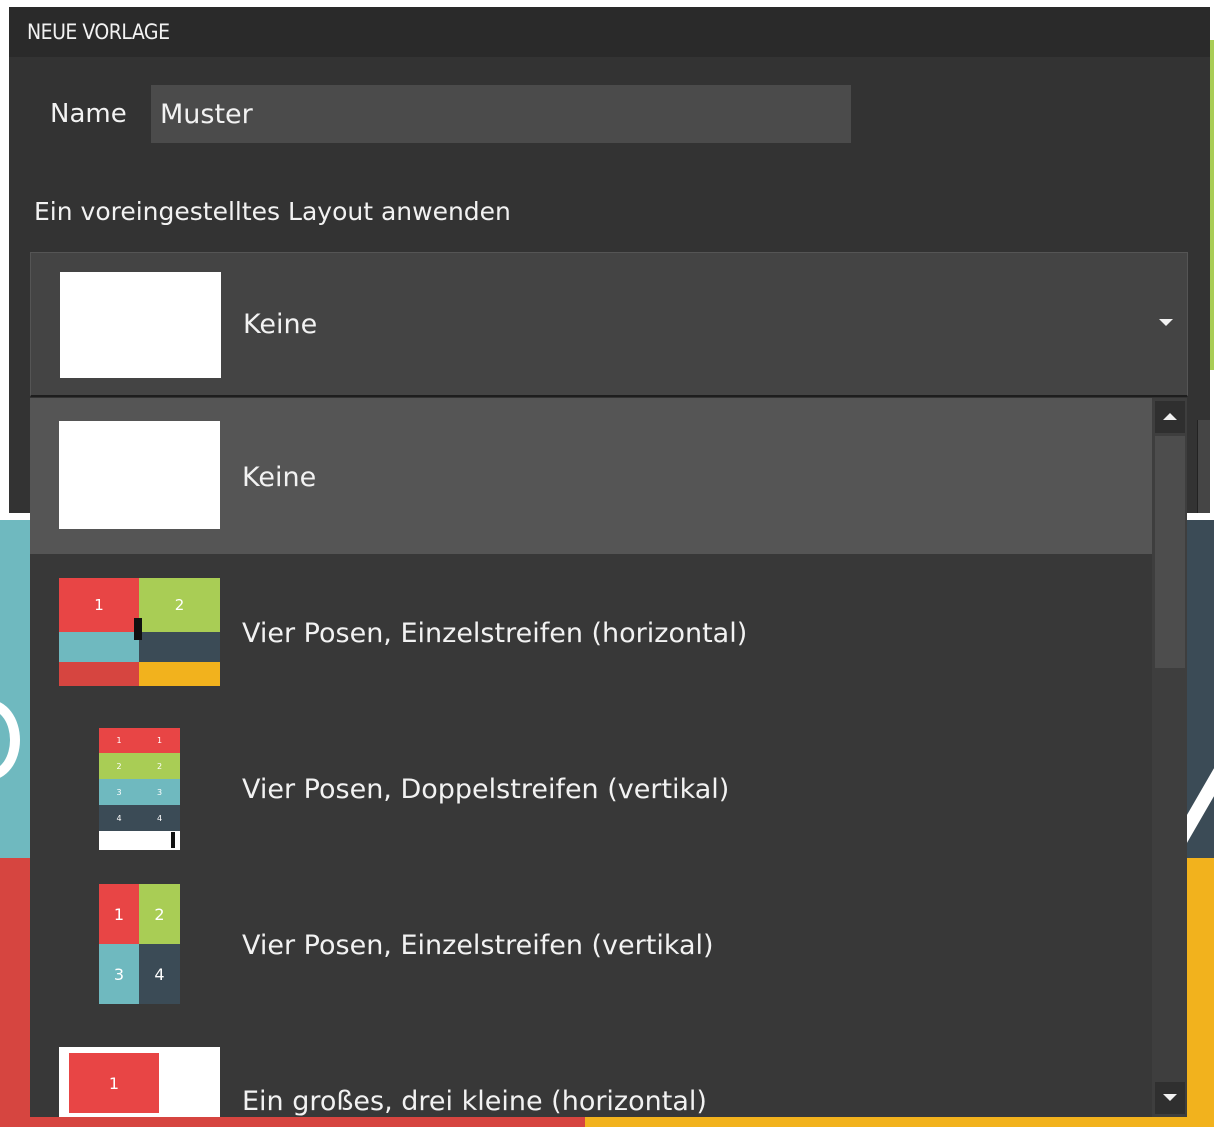  I want to click on layout-label: Ein voreingestelltes Layout anwenden, so click(272, 211).